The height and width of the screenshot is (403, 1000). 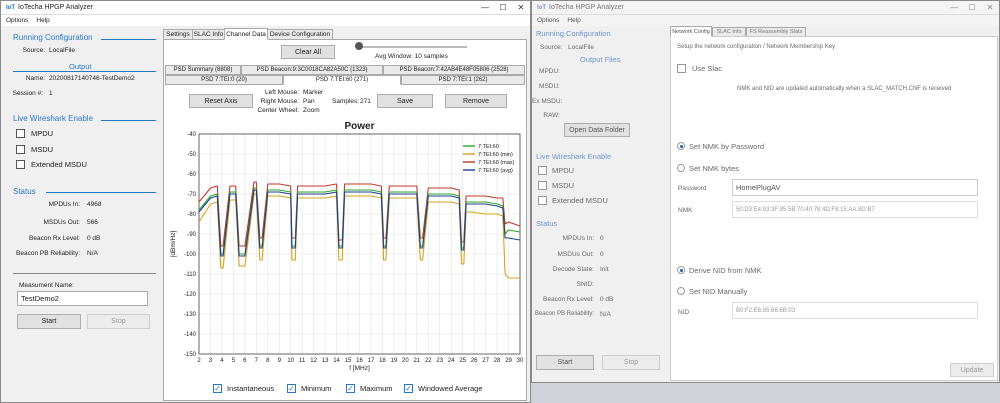 What do you see at coordinates (278, 110) in the screenshot?
I see `mouse-help-key: Center Wheel:` at bounding box center [278, 110].